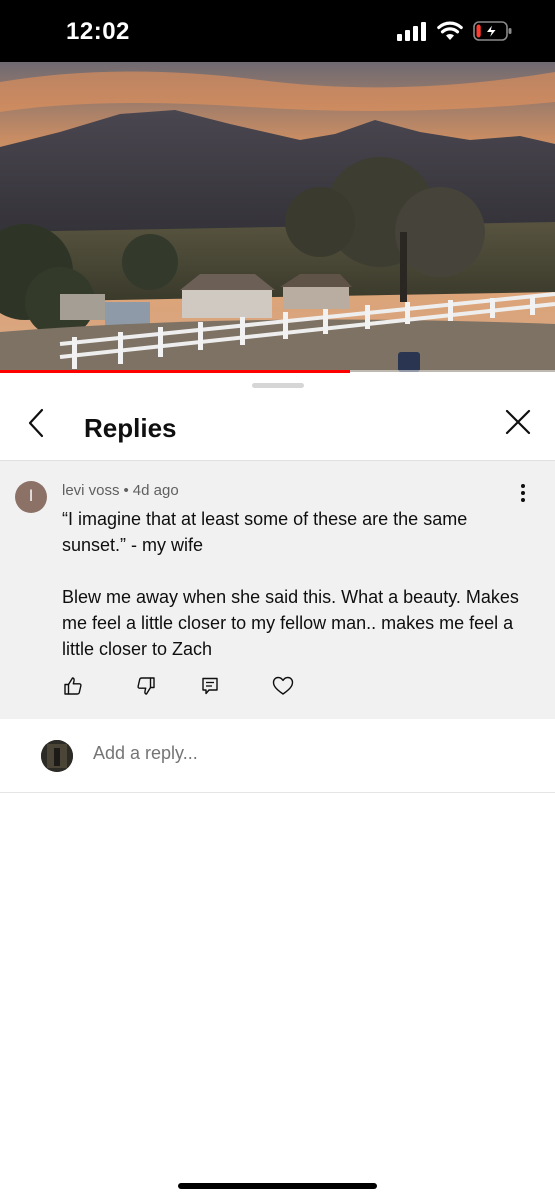  Describe the element at coordinates (493, 33) in the screenshot. I see `battery-charging-icon` at that location.